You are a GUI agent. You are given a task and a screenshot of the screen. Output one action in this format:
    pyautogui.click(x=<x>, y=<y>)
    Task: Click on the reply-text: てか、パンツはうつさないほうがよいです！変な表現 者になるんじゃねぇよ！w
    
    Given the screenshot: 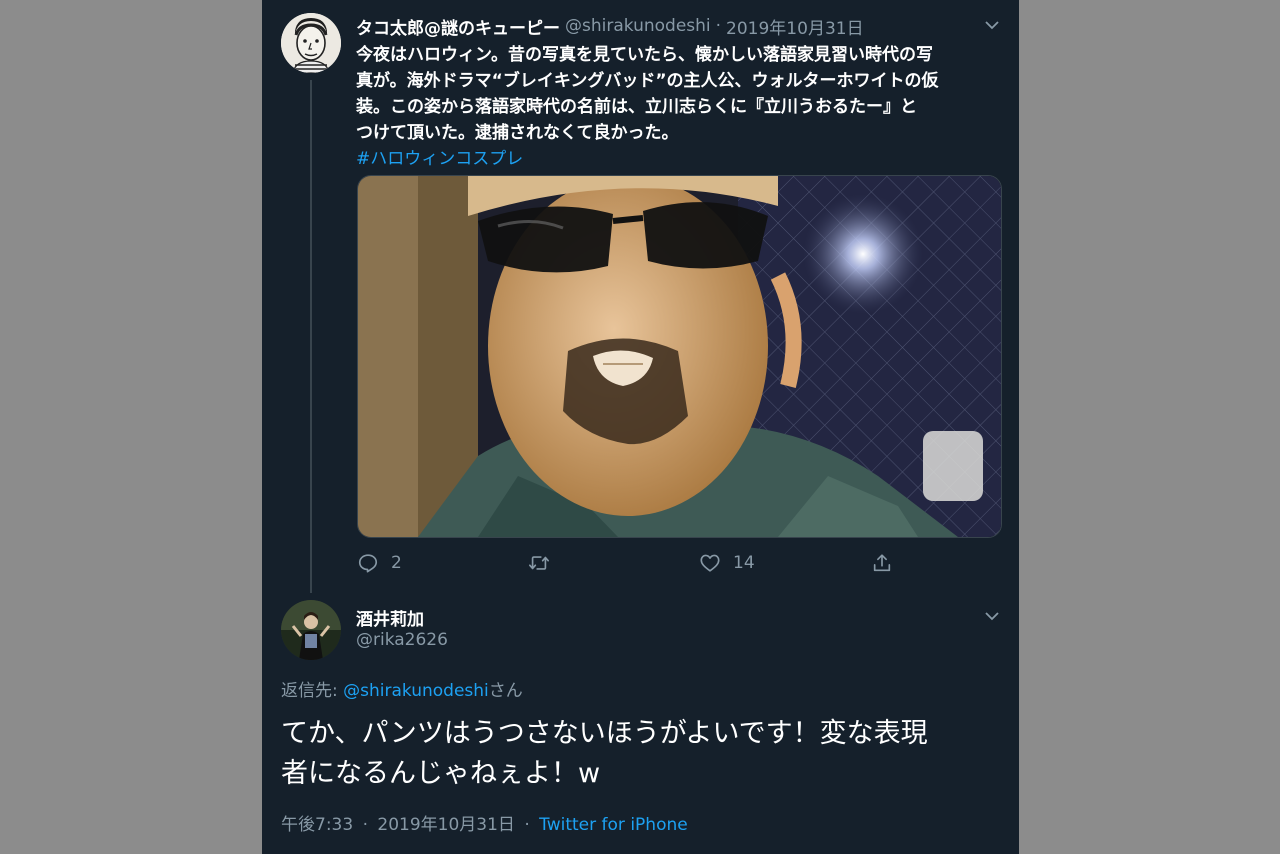 What is the action you would take?
    pyautogui.click(x=641, y=754)
    